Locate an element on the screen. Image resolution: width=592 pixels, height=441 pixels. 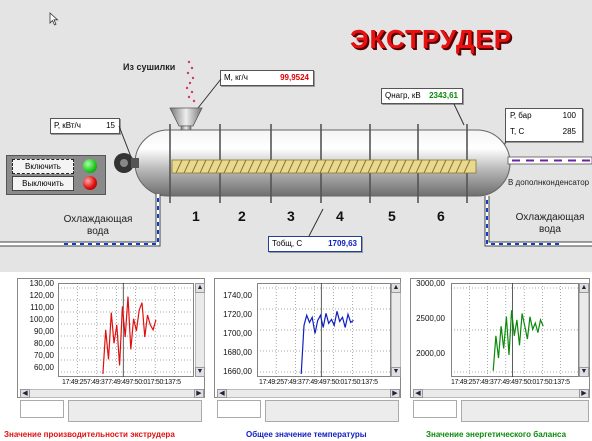
y-tick: 1700,00 is located at coordinates (237, 333).